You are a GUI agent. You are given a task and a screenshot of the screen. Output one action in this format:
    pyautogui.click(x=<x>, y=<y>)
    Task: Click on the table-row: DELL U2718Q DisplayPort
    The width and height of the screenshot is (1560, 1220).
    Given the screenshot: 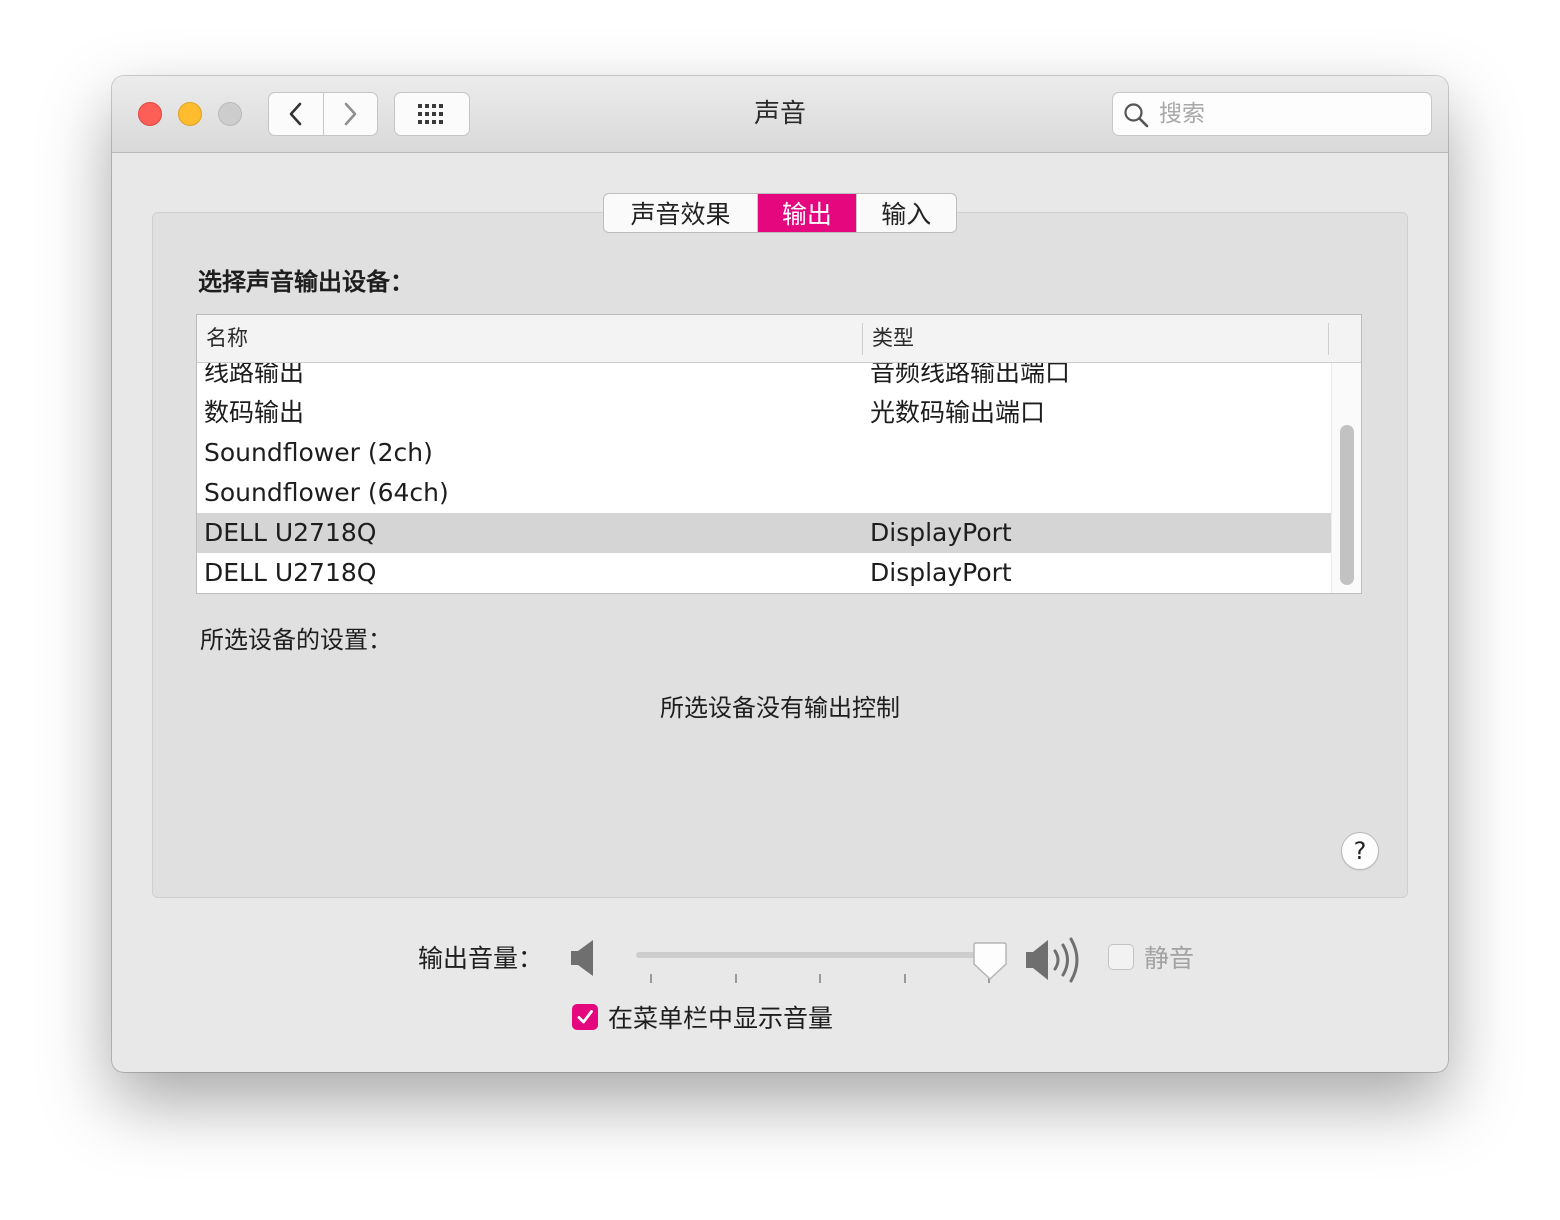 What is the action you would take?
    pyautogui.click(x=764, y=573)
    